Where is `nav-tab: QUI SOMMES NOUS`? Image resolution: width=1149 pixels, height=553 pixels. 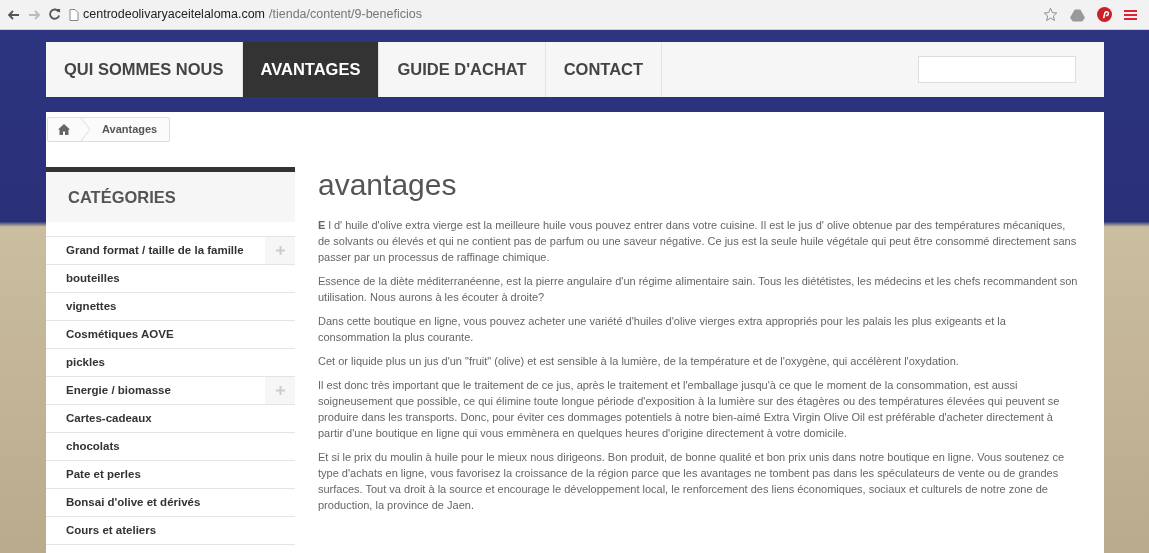 nav-tab: QUI SOMMES NOUS is located at coordinates (144, 69).